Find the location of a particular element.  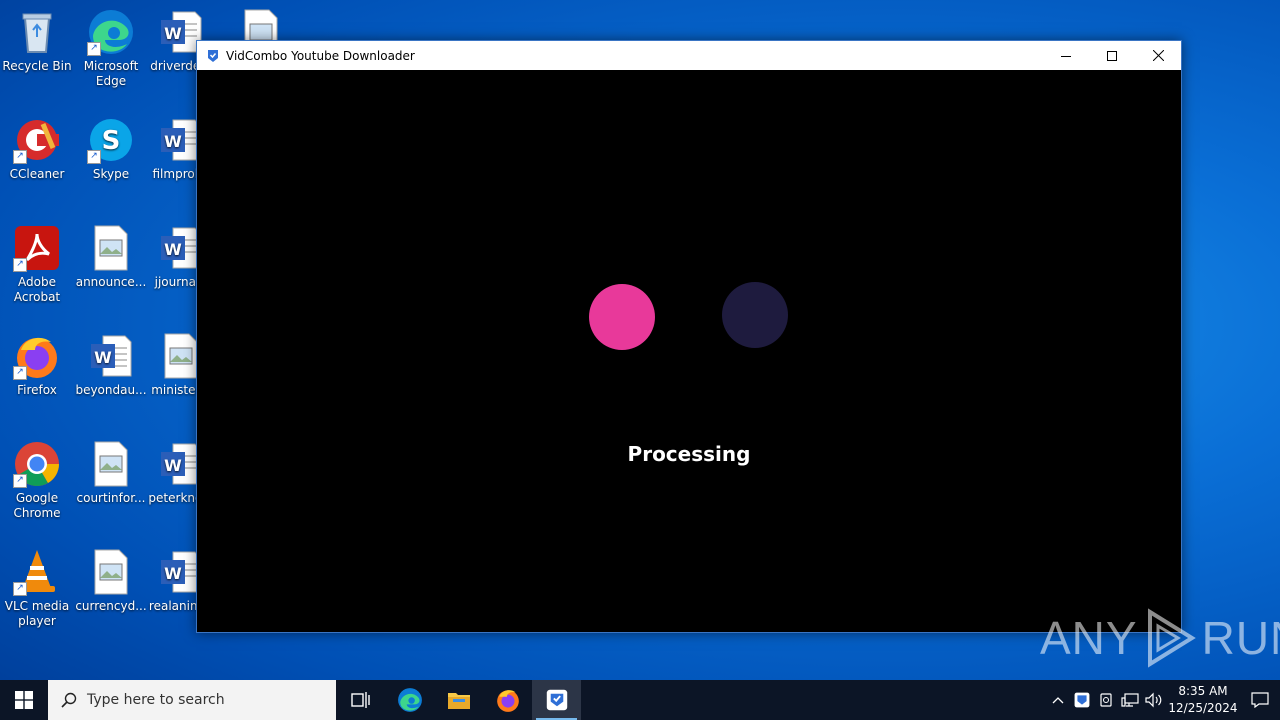

vlc-icon: ↗ is located at coordinates (37, 572).